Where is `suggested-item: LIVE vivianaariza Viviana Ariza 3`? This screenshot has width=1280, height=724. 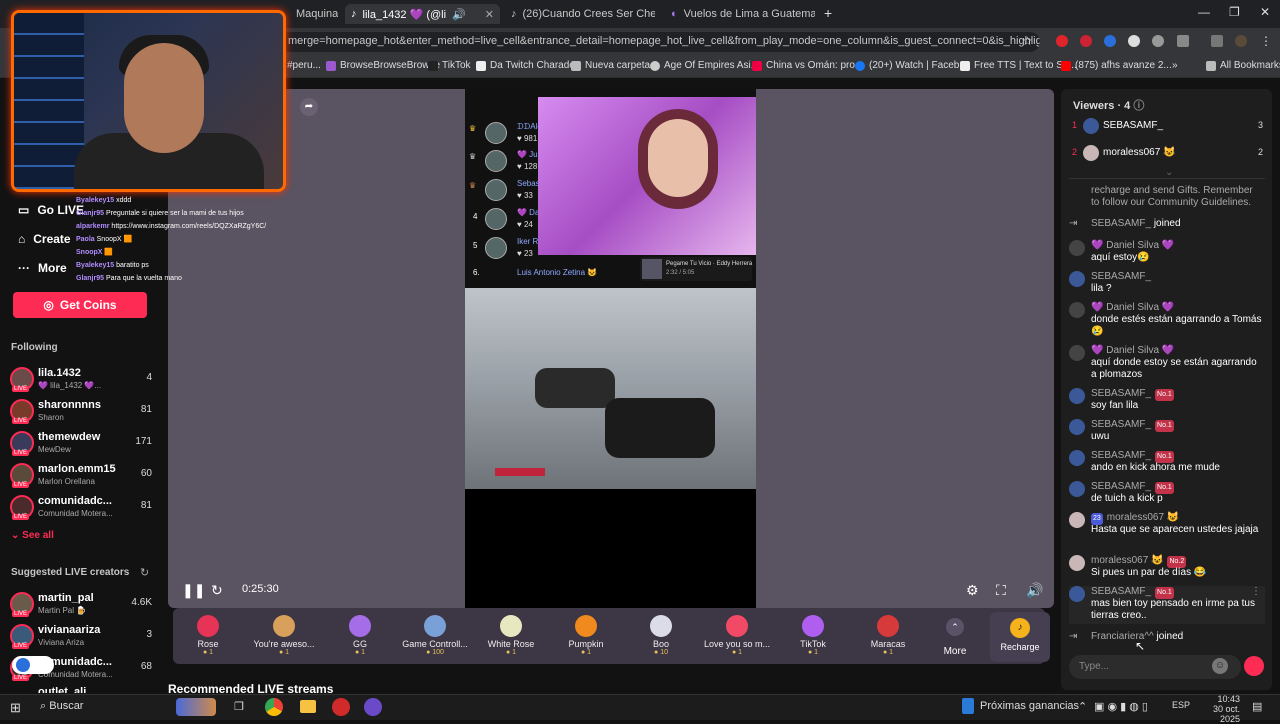 suggested-item: LIVE vivianaariza Viviana Ariza 3 is located at coordinates (83, 636).